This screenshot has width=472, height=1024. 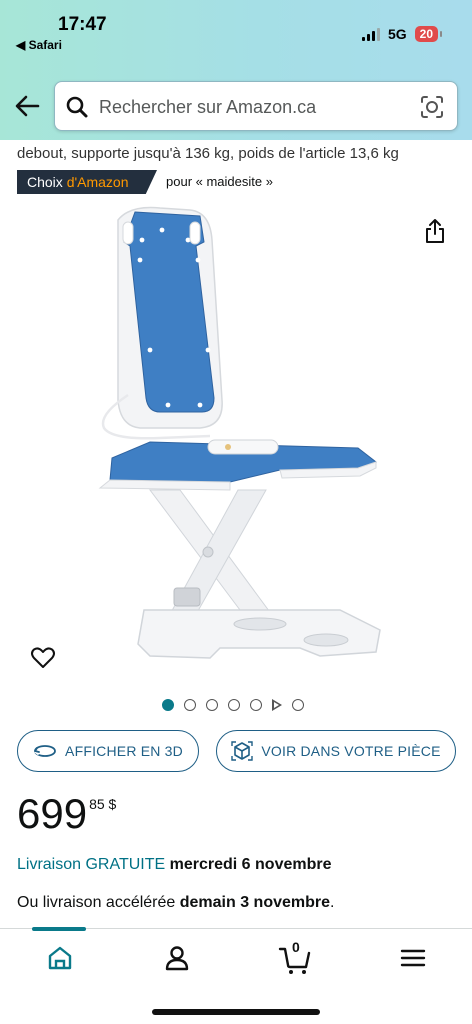 I want to click on search-bar, so click(x=256, y=106).